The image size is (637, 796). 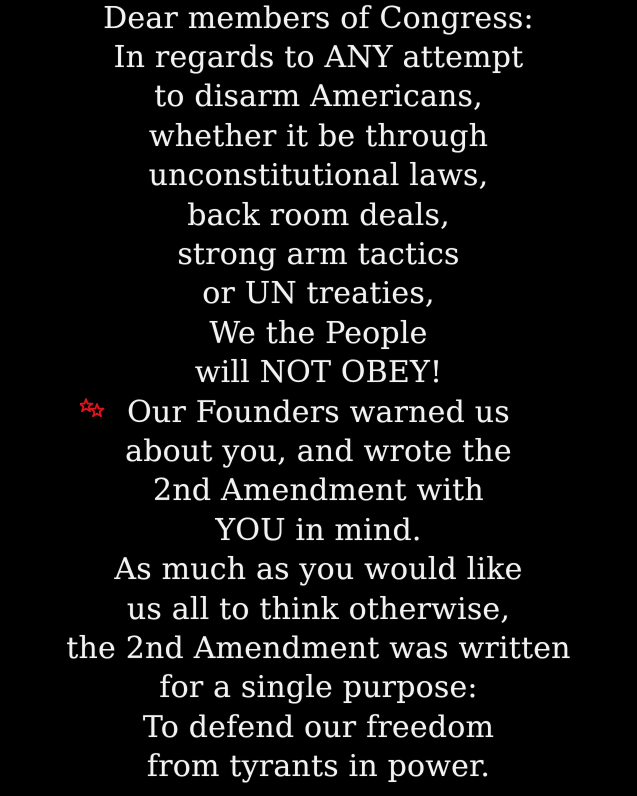 What do you see at coordinates (318, 727) in the screenshot?
I see `message-line-19: To defend our freedom` at bounding box center [318, 727].